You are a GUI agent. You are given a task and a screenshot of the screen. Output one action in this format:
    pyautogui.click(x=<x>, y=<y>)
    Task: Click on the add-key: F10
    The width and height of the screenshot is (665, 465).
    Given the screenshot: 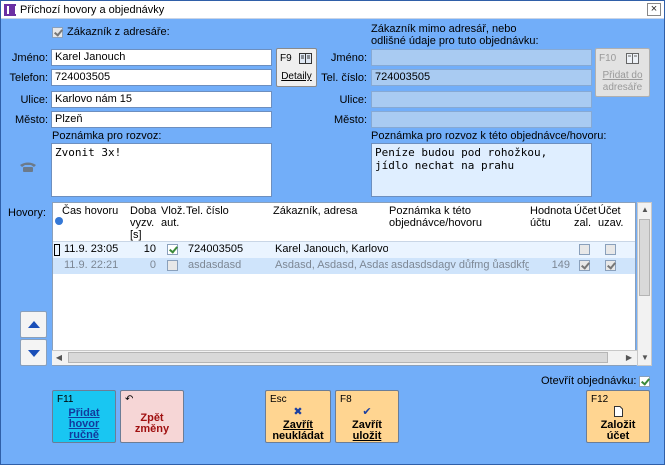 What is the action you would take?
    pyautogui.click(x=608, y=58)
    